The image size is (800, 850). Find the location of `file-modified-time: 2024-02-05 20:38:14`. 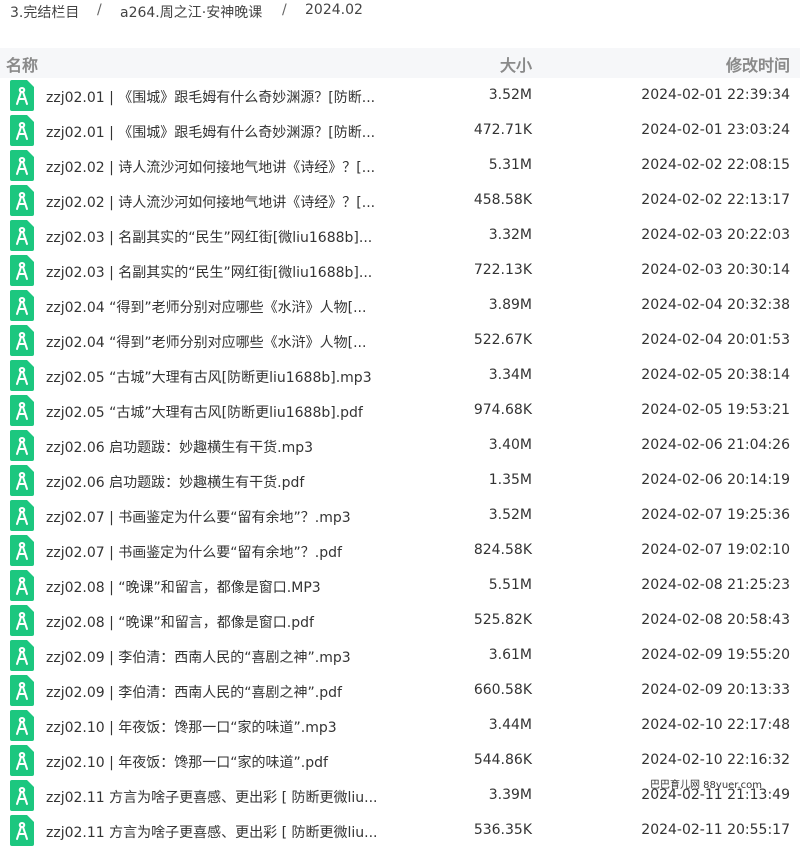

file-modified-time: 2024-02-05 20:38:14 is located at coordinates (715, 375).